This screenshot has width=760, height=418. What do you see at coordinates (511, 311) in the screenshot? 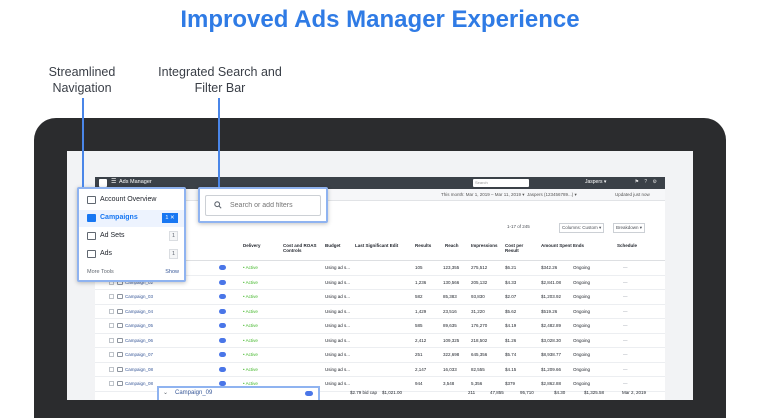
I see `cost-per-result-value: $5.62` at bounding box center [511, 311].